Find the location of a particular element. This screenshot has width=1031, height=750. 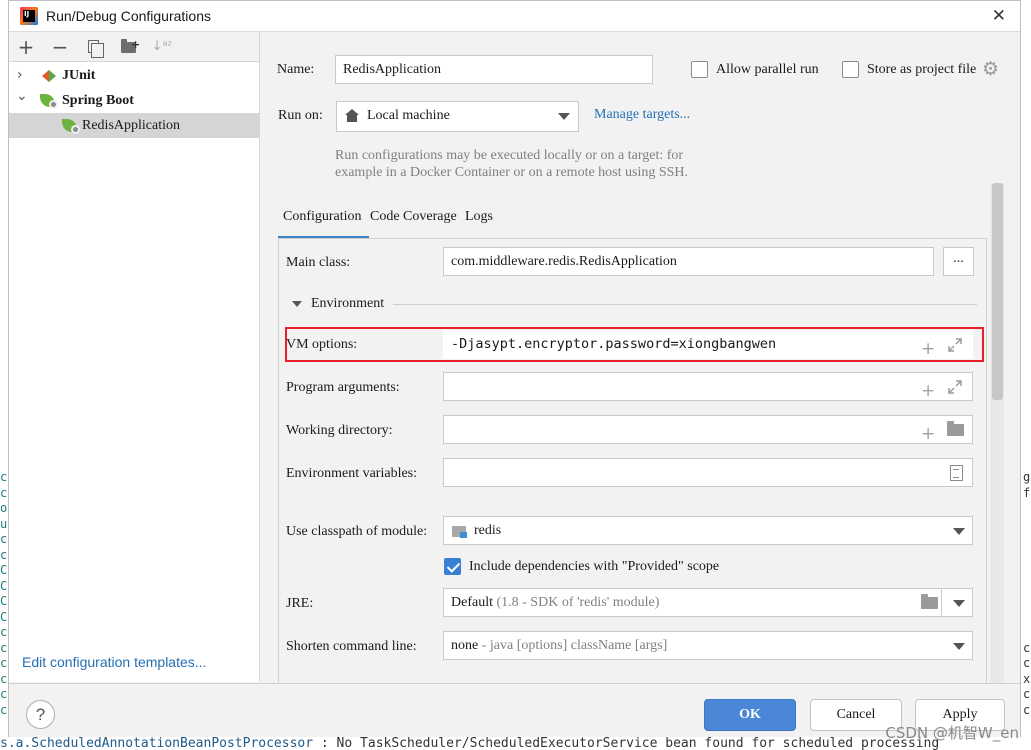

tree-toolbar: + − ↓ᵃᶻ is located at coordinates (134, 47).